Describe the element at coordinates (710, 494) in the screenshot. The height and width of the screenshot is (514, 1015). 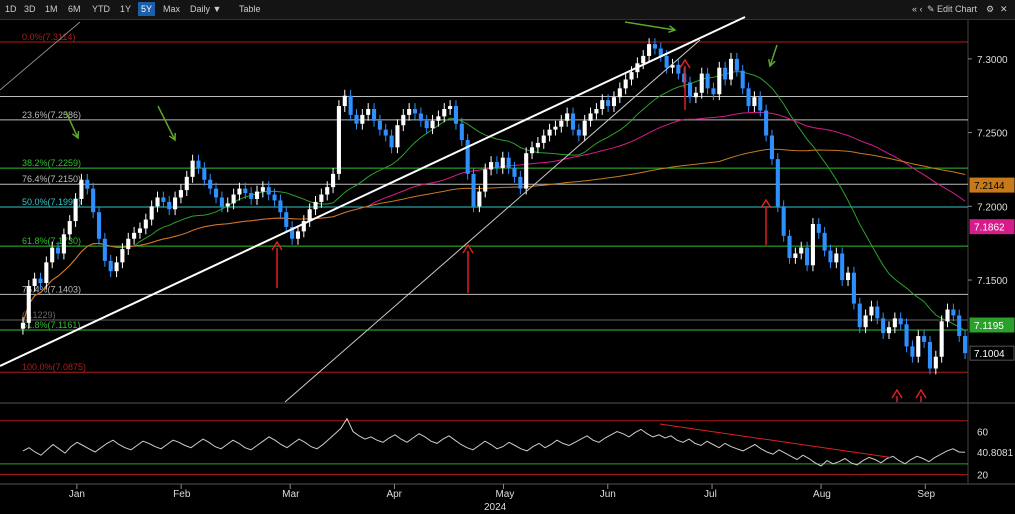
I see `month-label: Jul` at that location.